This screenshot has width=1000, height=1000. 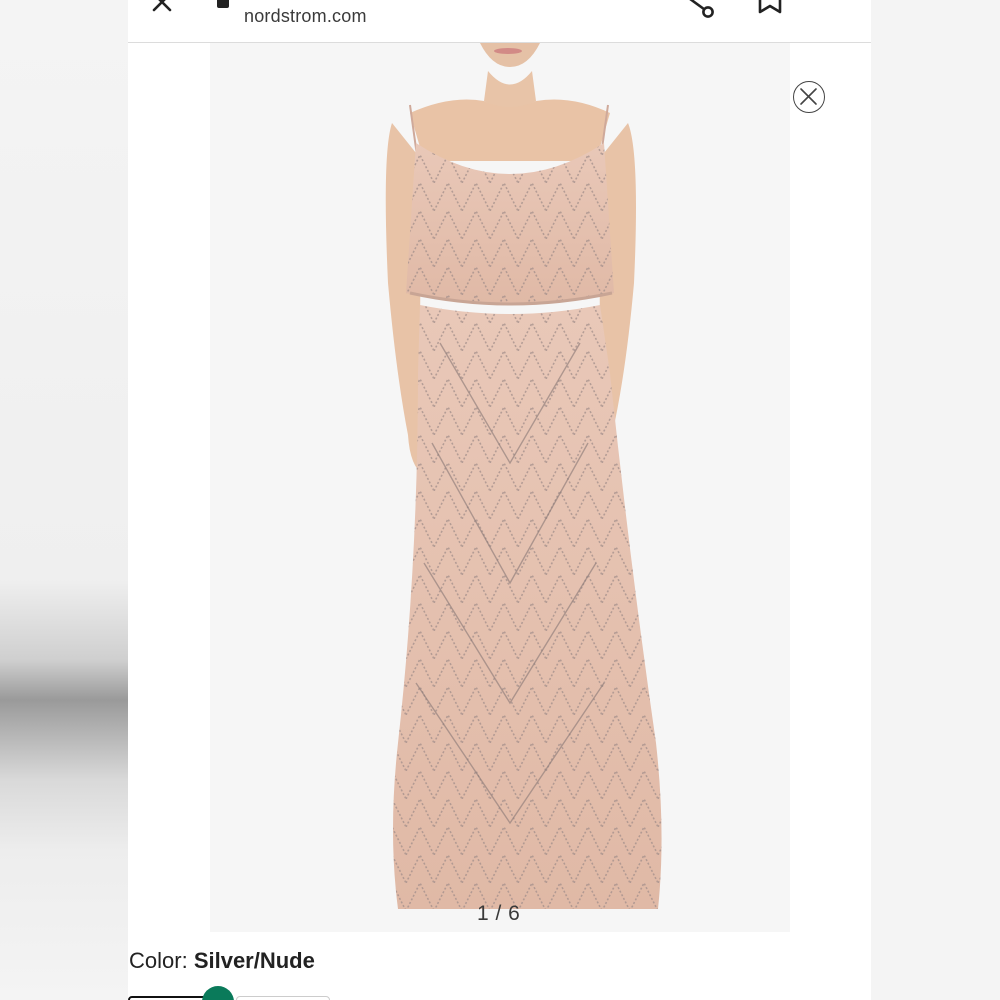 What do you see at coordinates (170, 998) in the screenshot?
I see `color-swatch-selected` at bounding box center [170, 998].